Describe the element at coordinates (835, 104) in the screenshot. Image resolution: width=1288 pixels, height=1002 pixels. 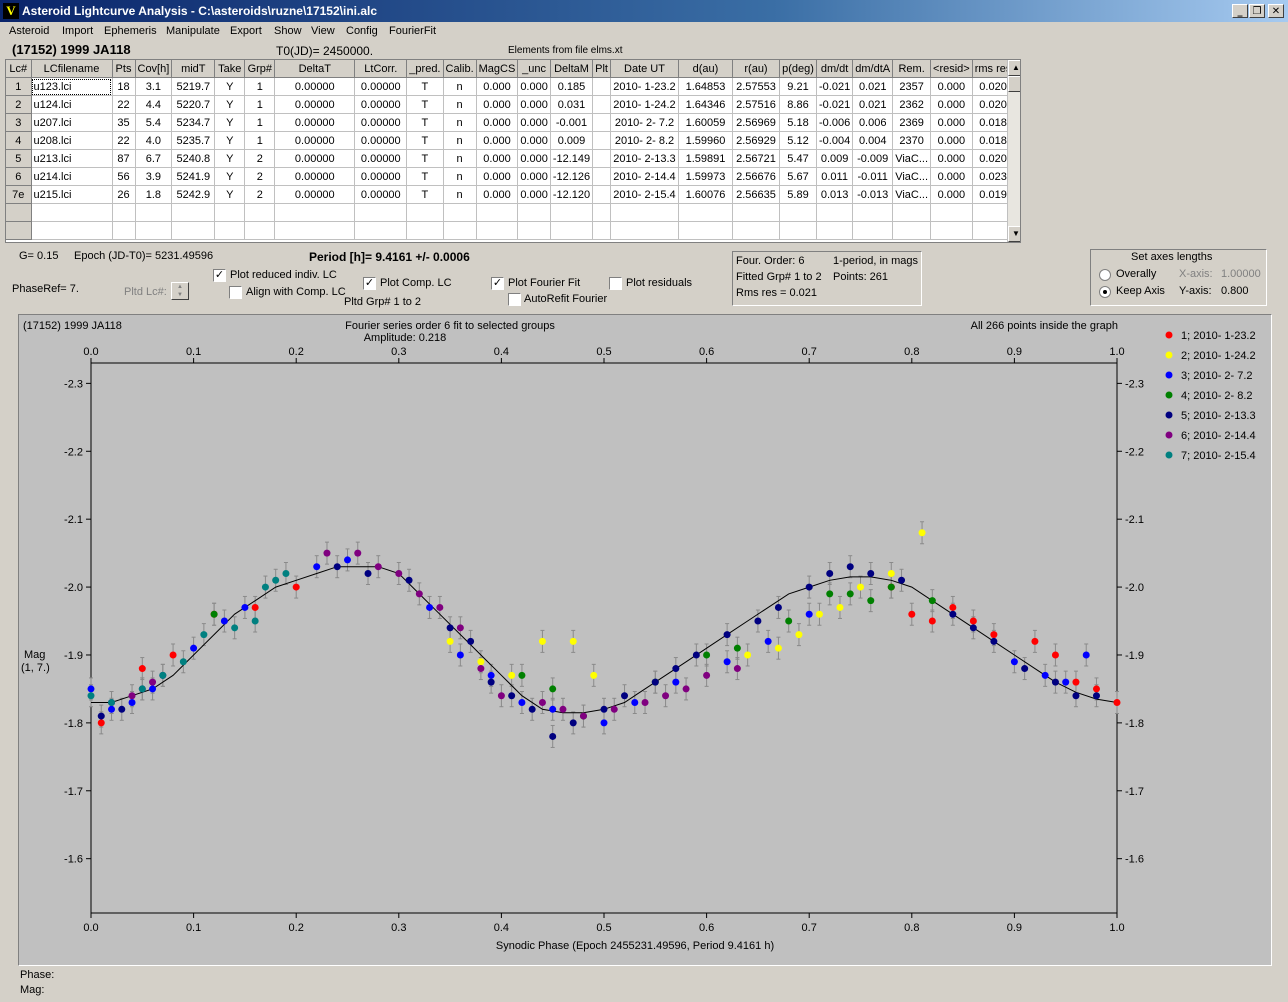
I see `table-cell: -0.021` at that location.